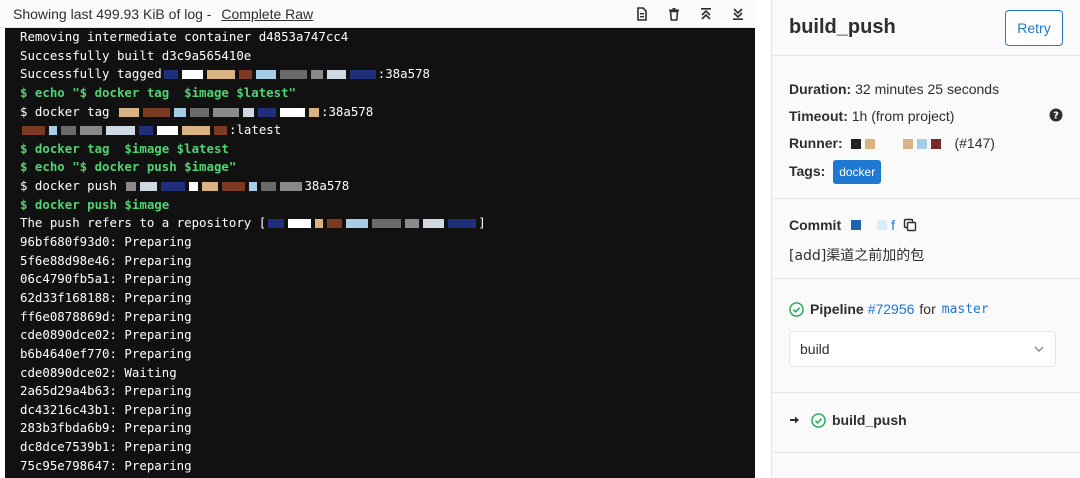 The image size is (1080, 478). What do you see at coordinates (380, 112) in the screenshot?
I see `log-line: $ docker tag :38a578` at bounding box center [380, 112].